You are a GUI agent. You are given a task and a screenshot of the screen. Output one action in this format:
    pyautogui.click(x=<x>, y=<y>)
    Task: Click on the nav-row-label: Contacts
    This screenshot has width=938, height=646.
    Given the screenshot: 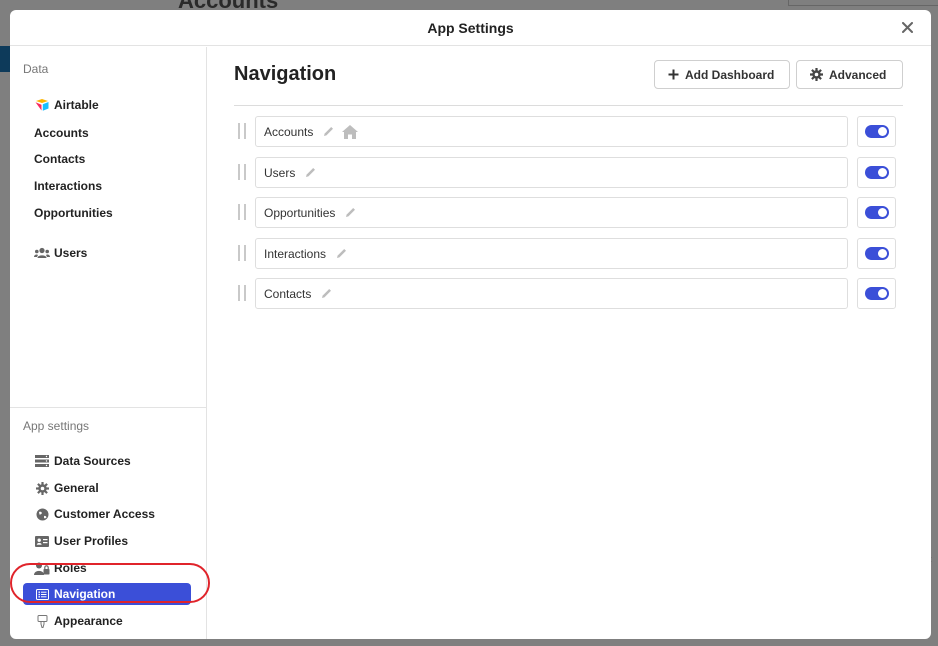 What is the action you would take?
    pyautogui.click(x=288, y=293)
    